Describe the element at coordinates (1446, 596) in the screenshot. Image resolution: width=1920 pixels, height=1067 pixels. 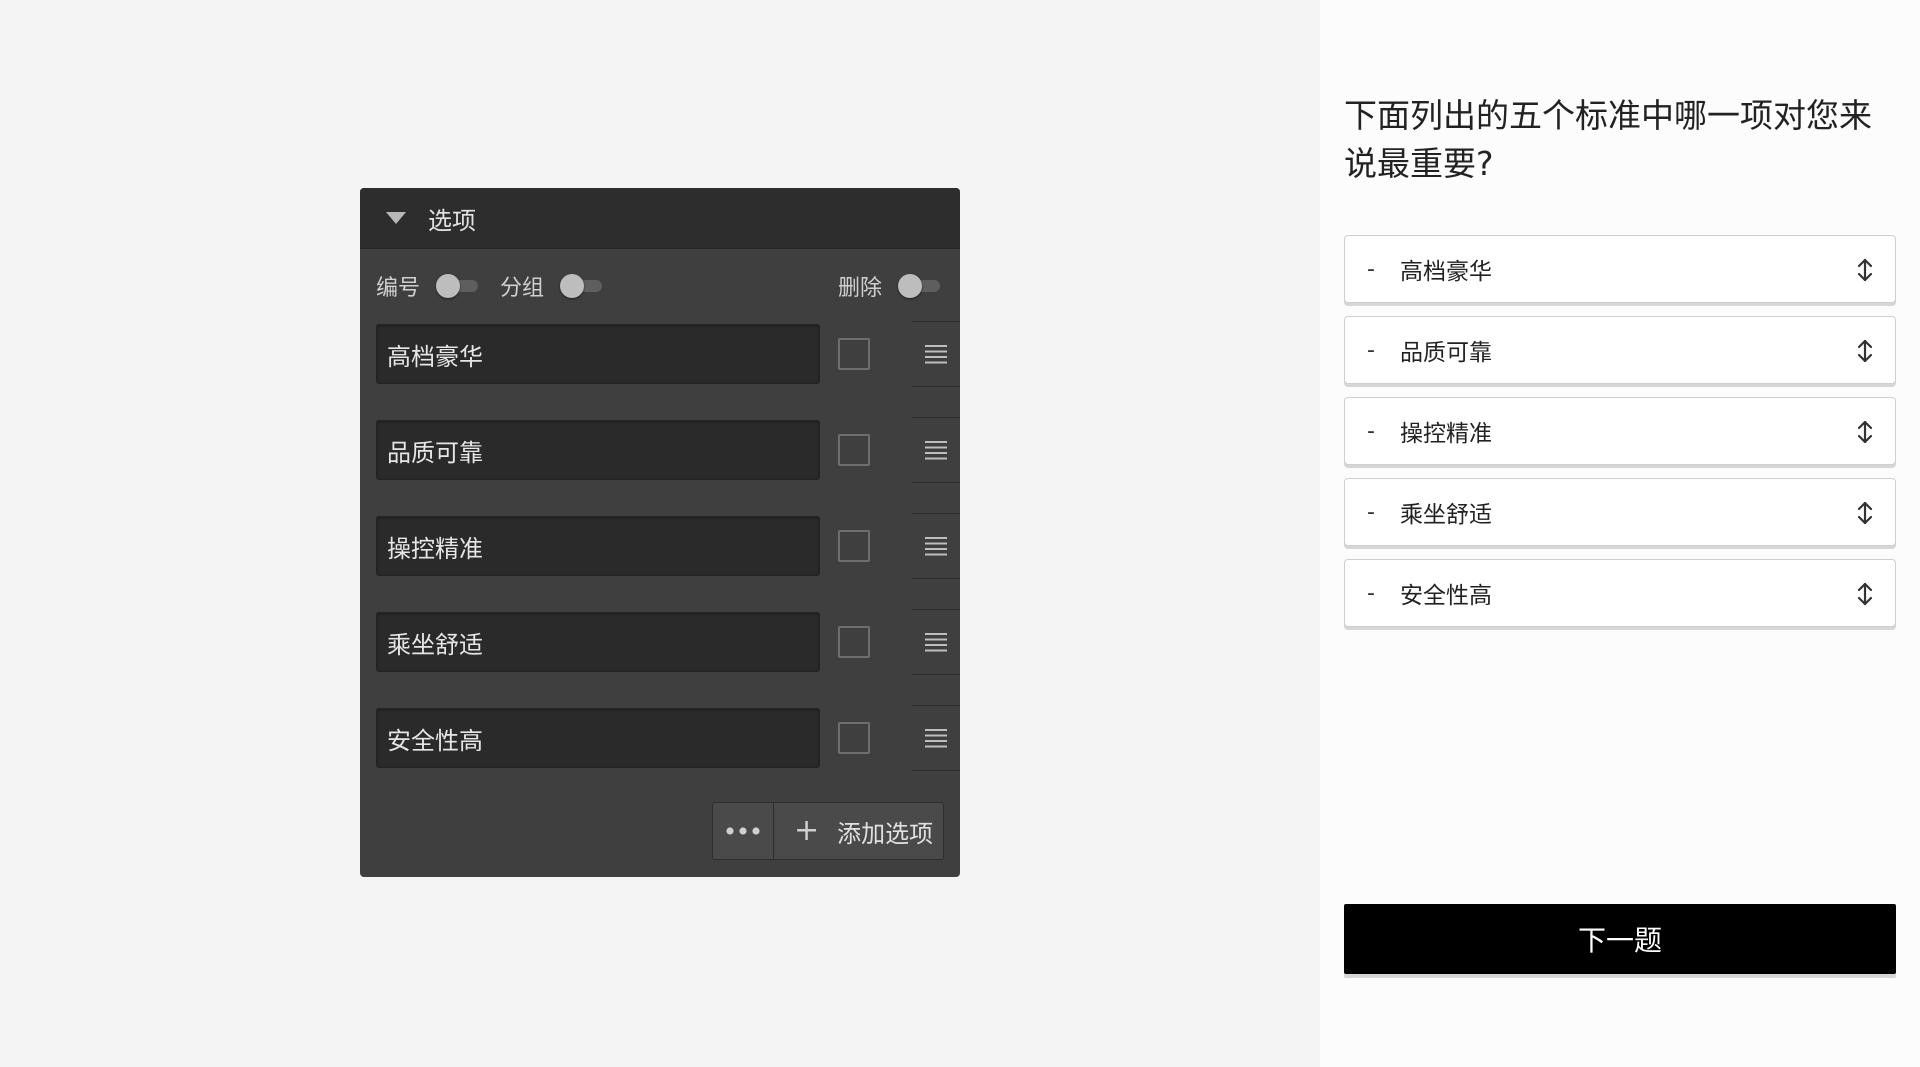
I see `choice-label: 安全性高` at that location.